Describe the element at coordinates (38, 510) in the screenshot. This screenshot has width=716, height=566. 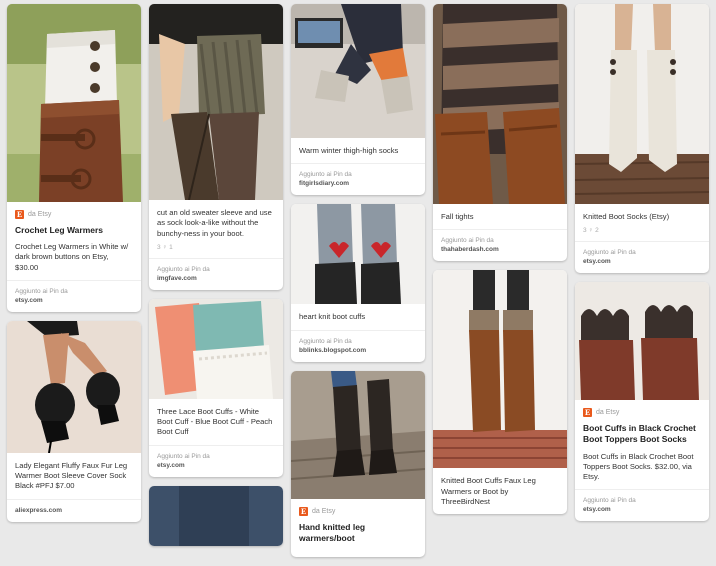
I see `pin-site-link: aliexpress.com` at that location.